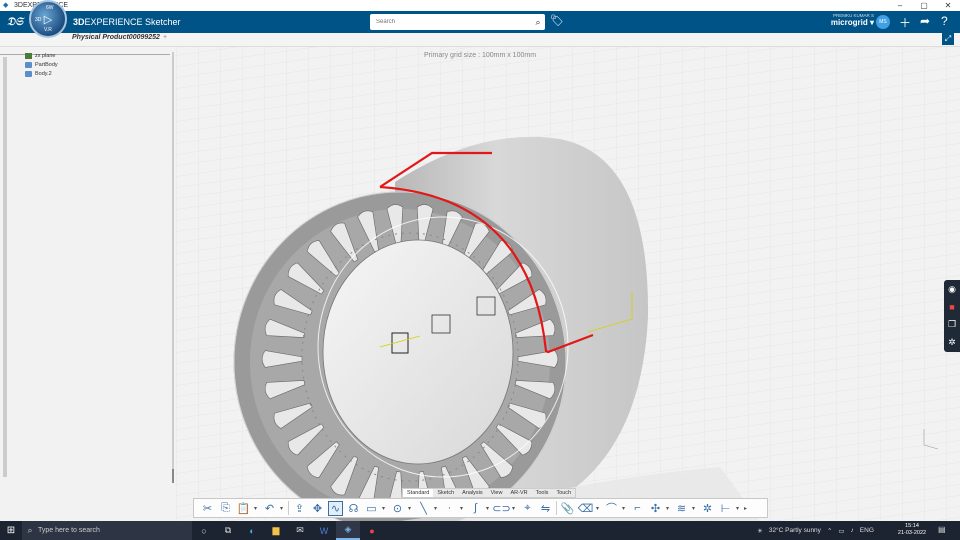 Image resolution: width=960 pixels, height=540 pixels. I want to click on fullscreen-icon: ⤢, so click(948, 39).